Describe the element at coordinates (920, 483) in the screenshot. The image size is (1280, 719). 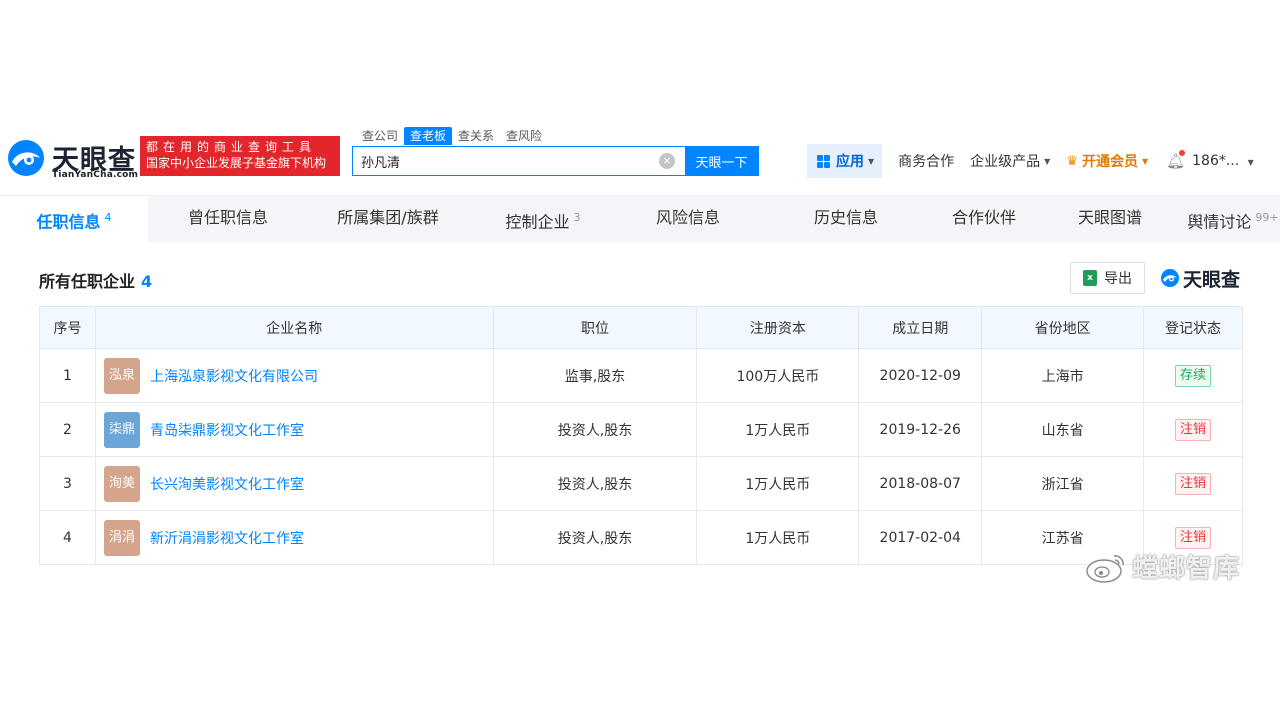
I see `date-cell: 2018-08-07` at that location.